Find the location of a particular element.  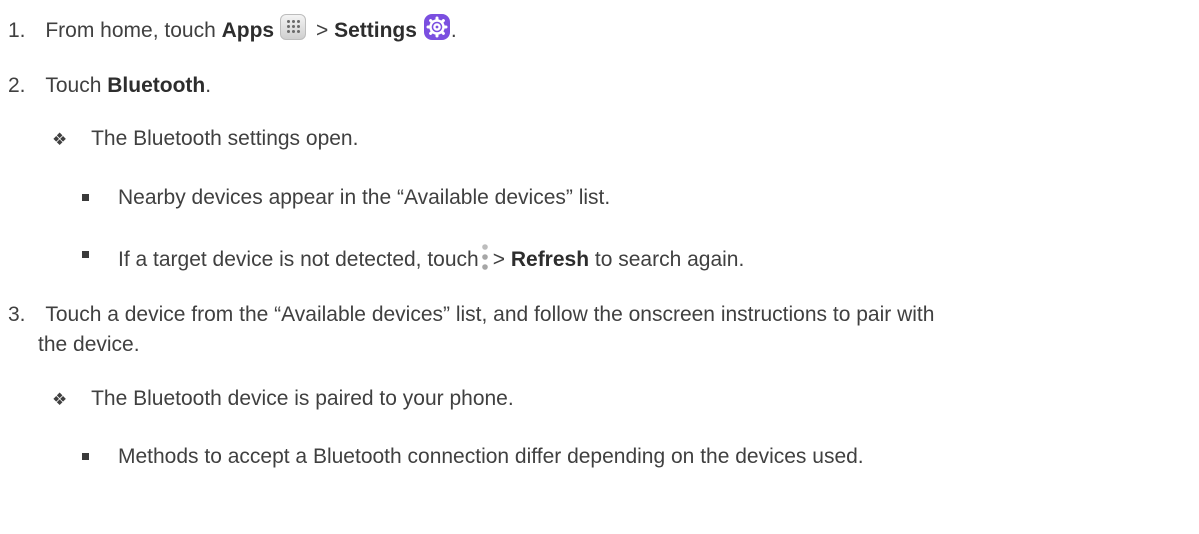

result-text: The Bluetooth settings open. is located at coordinates (225, 138).